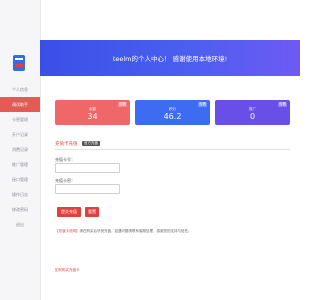 The height and width of the screenshot is (300, 320). What do you see at coordinates (92, 116) in the screenshot?
I see `card-value: 34` at bounding box center [92, 116].